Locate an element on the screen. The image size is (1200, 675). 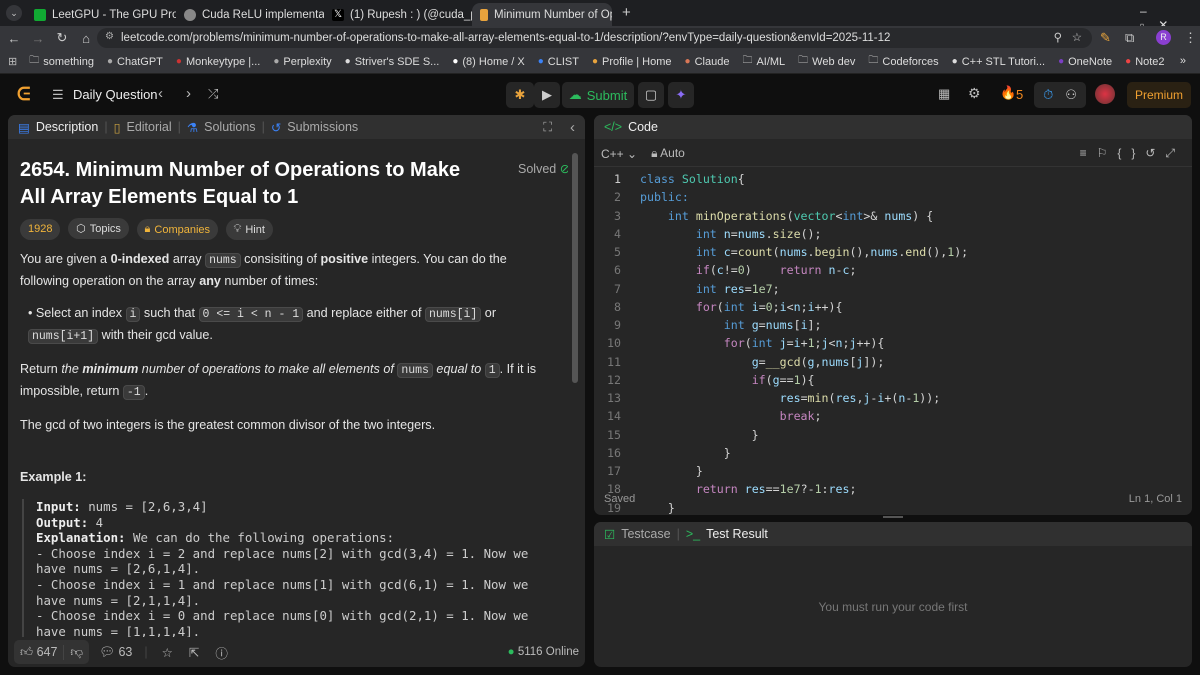
companies-label: Companies is located at coordinates (182, 229).